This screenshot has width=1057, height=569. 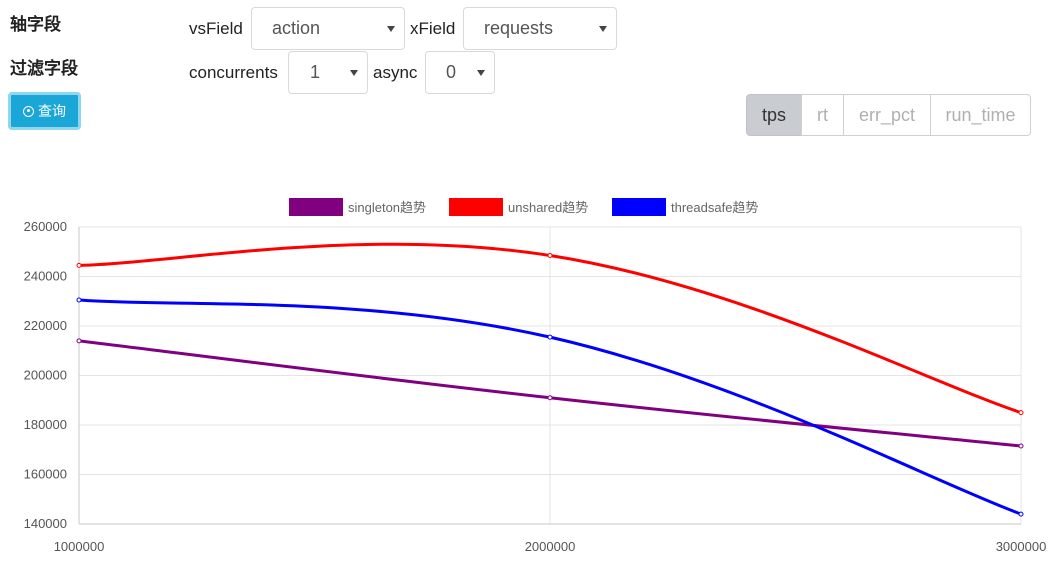 I want to click on legend-label: unshared趋势, so click(x=548, y=207).